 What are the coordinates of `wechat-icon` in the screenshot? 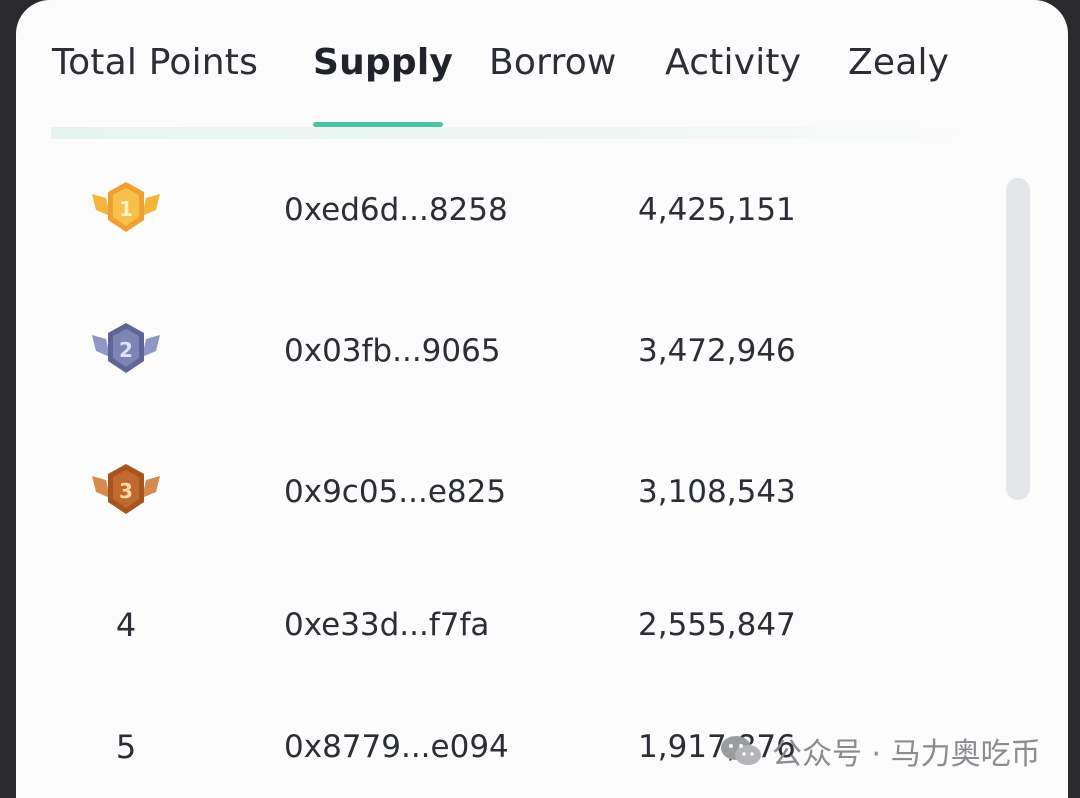 It's located at (741, 751).